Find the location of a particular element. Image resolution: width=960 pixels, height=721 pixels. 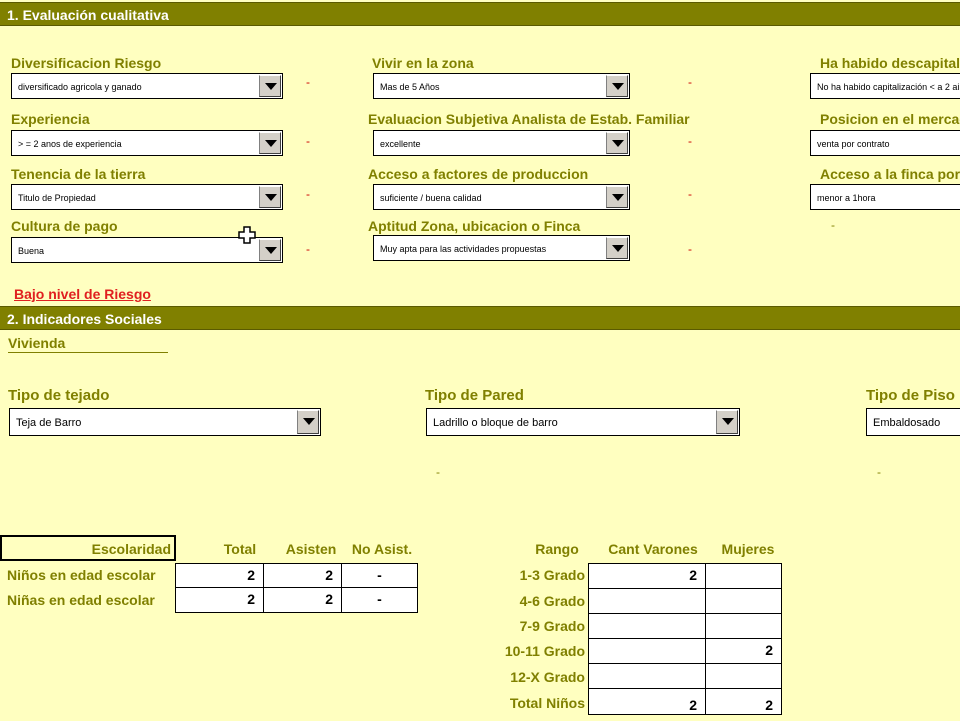

label-diversificacion: Diversificacion Riesgo is located at coordinates (86, 63).